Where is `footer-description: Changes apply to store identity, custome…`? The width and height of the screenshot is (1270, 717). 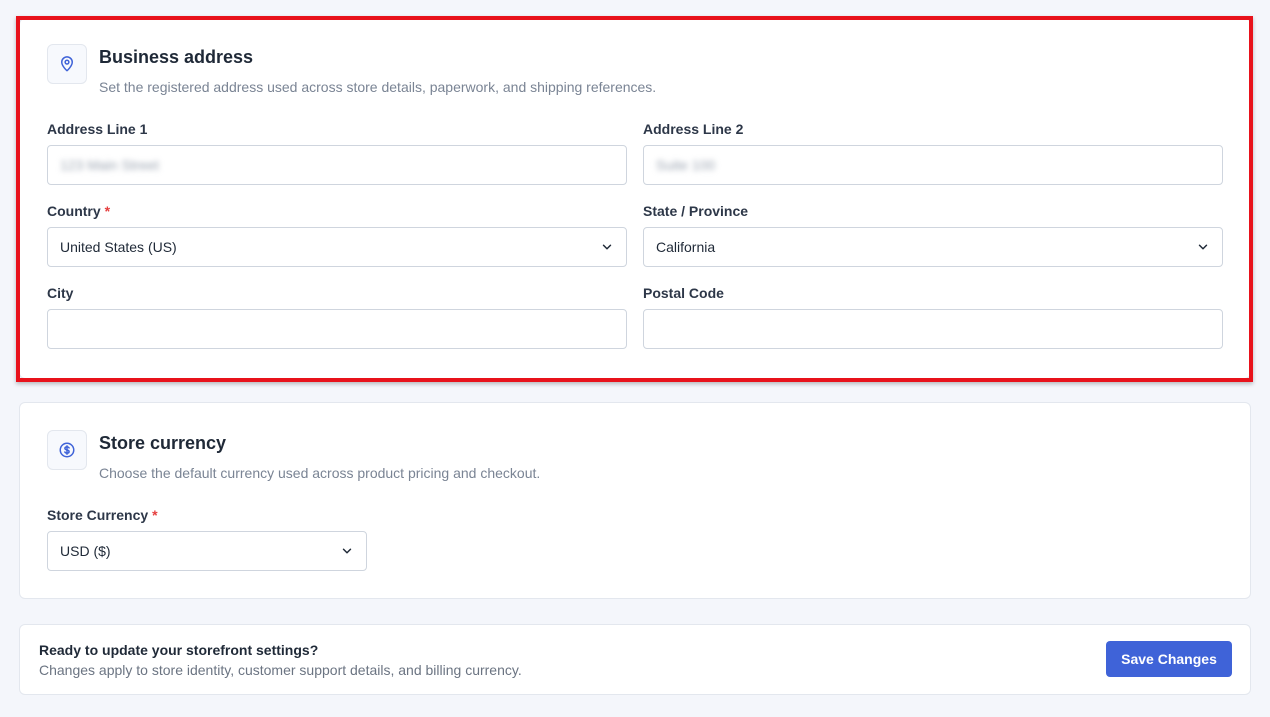
footer-description: Changes apply to store identity, custome… is located at coordinates (280, 670).